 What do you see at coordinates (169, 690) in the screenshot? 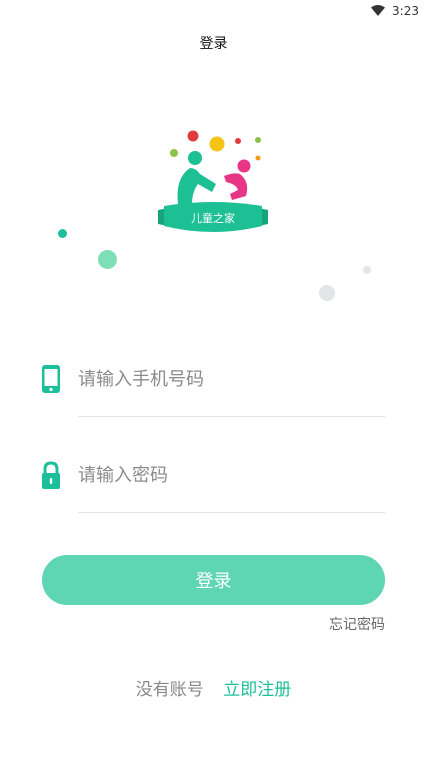
I see `no-account-text: 没有账号` at bounding box center [169, 690].